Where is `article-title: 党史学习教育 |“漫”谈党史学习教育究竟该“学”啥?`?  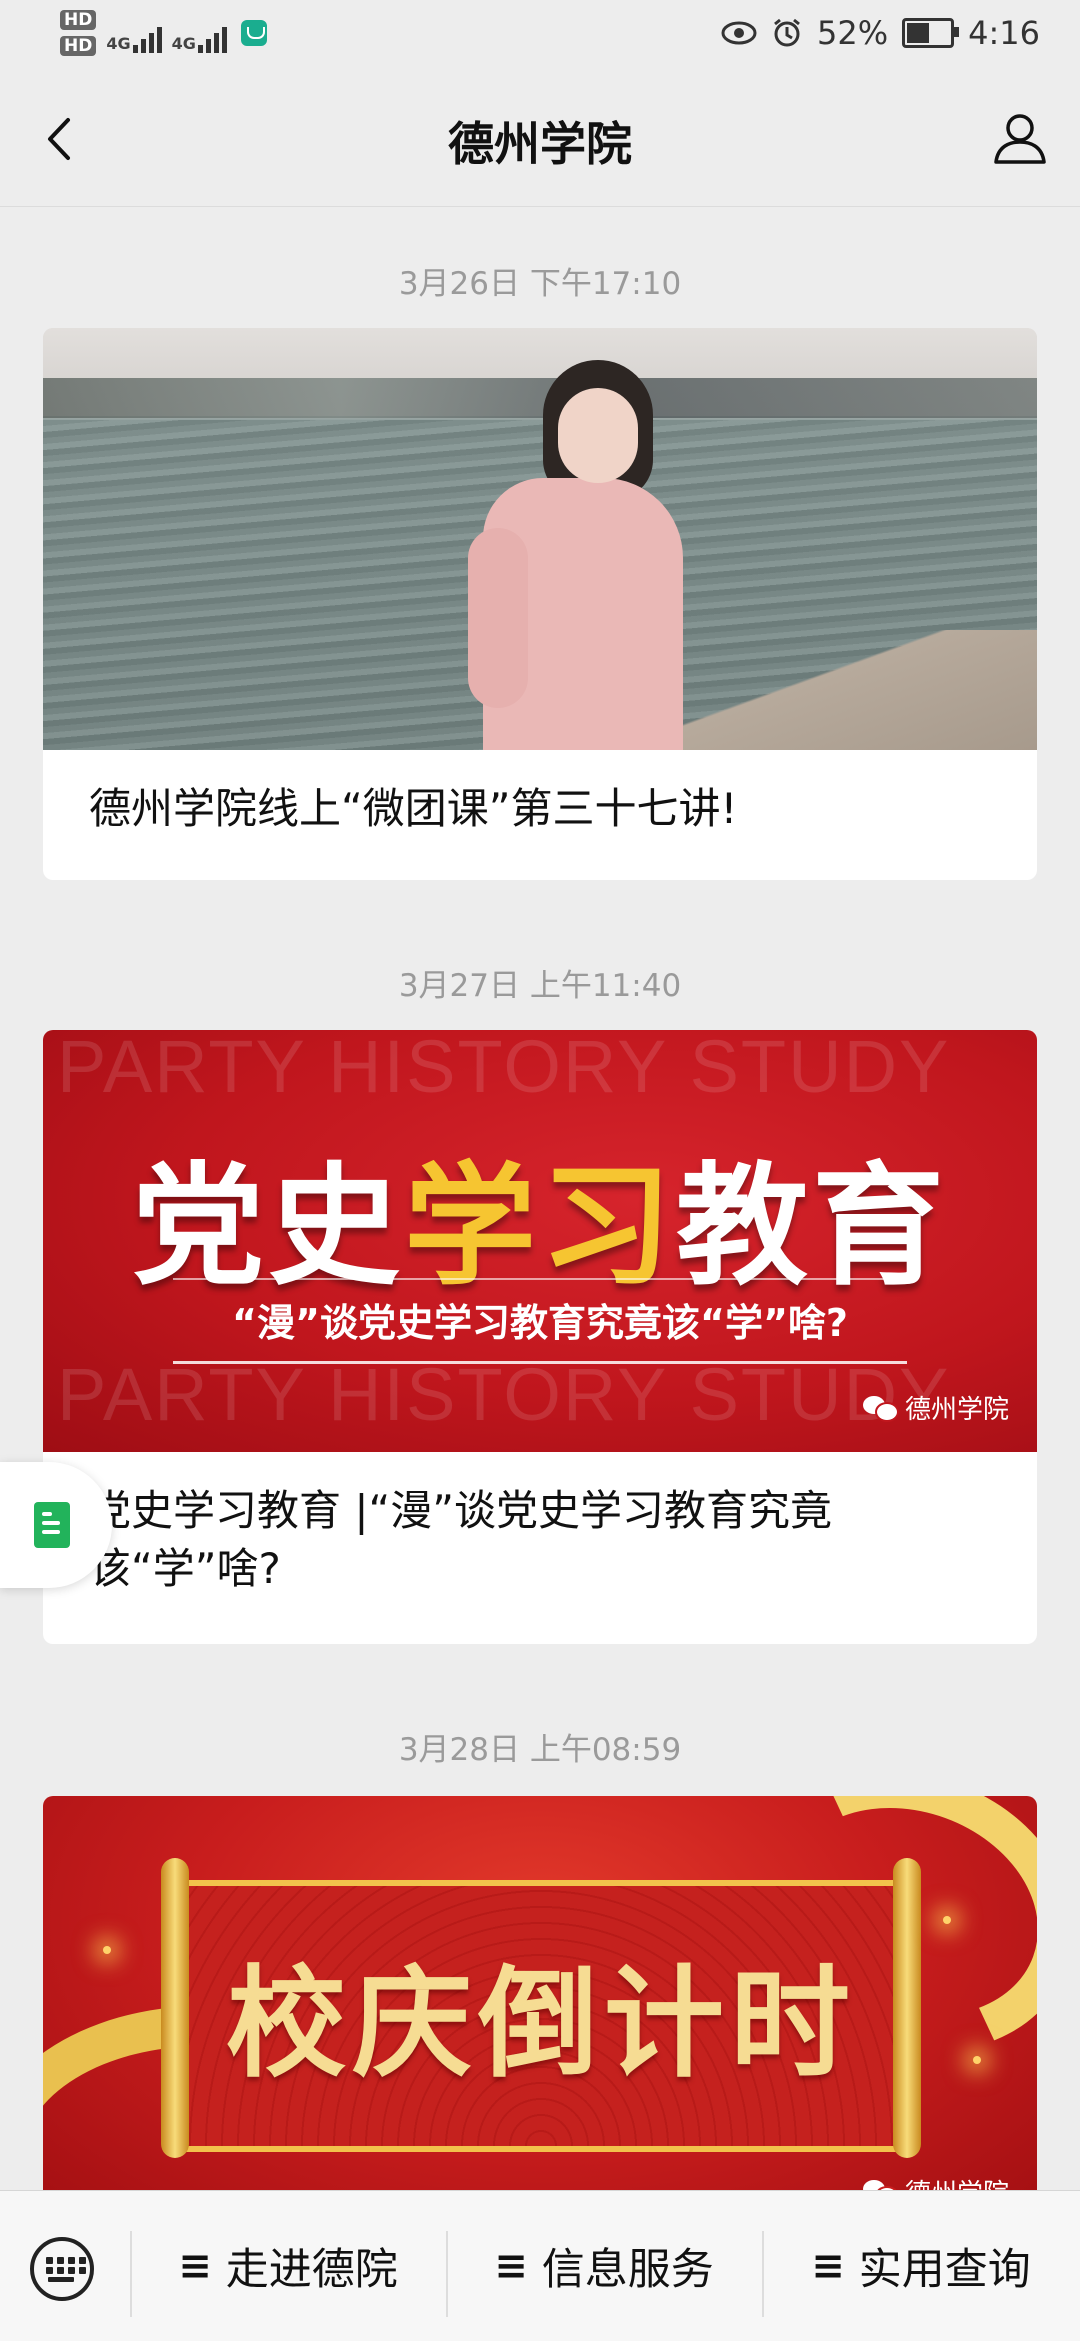
article-title: 党史学习教育 |“漫”谈党史学习教育究竟该“学”啥? is located at coordinates (461, 1539).